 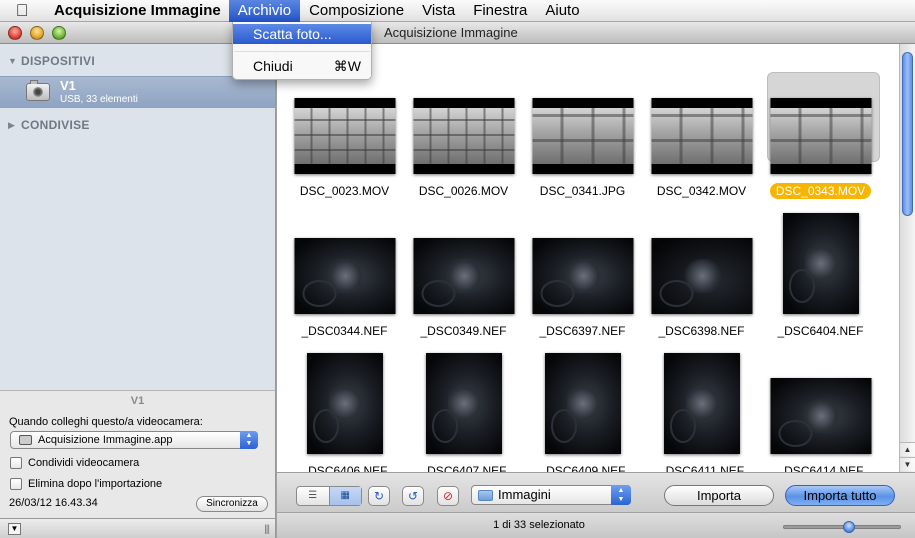 I want to click on thumbnail-item: _DSC6414.NEF, so click(x=820, y=423).